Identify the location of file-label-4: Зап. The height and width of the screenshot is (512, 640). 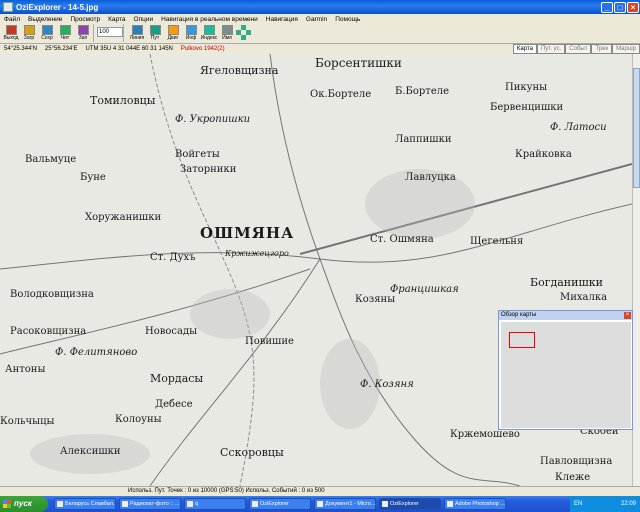
(83, 38).